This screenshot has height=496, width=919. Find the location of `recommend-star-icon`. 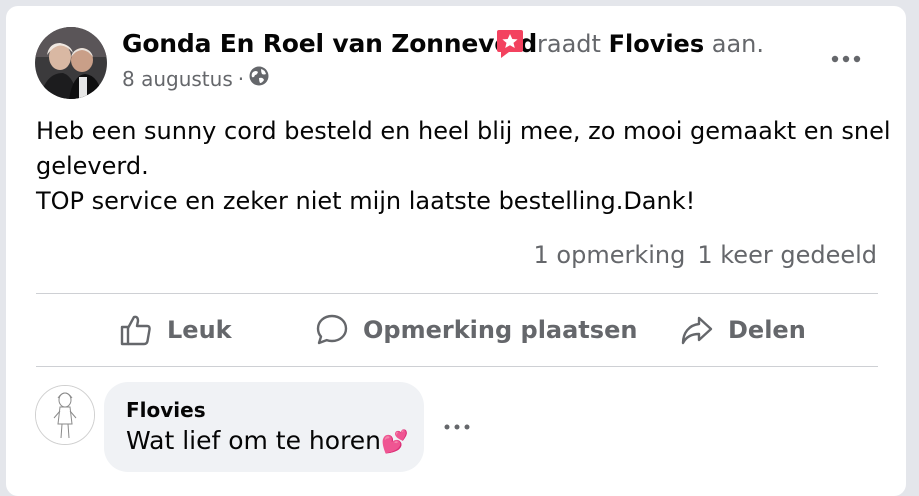

recommend-star-icon is located at coordinates (510, 44).